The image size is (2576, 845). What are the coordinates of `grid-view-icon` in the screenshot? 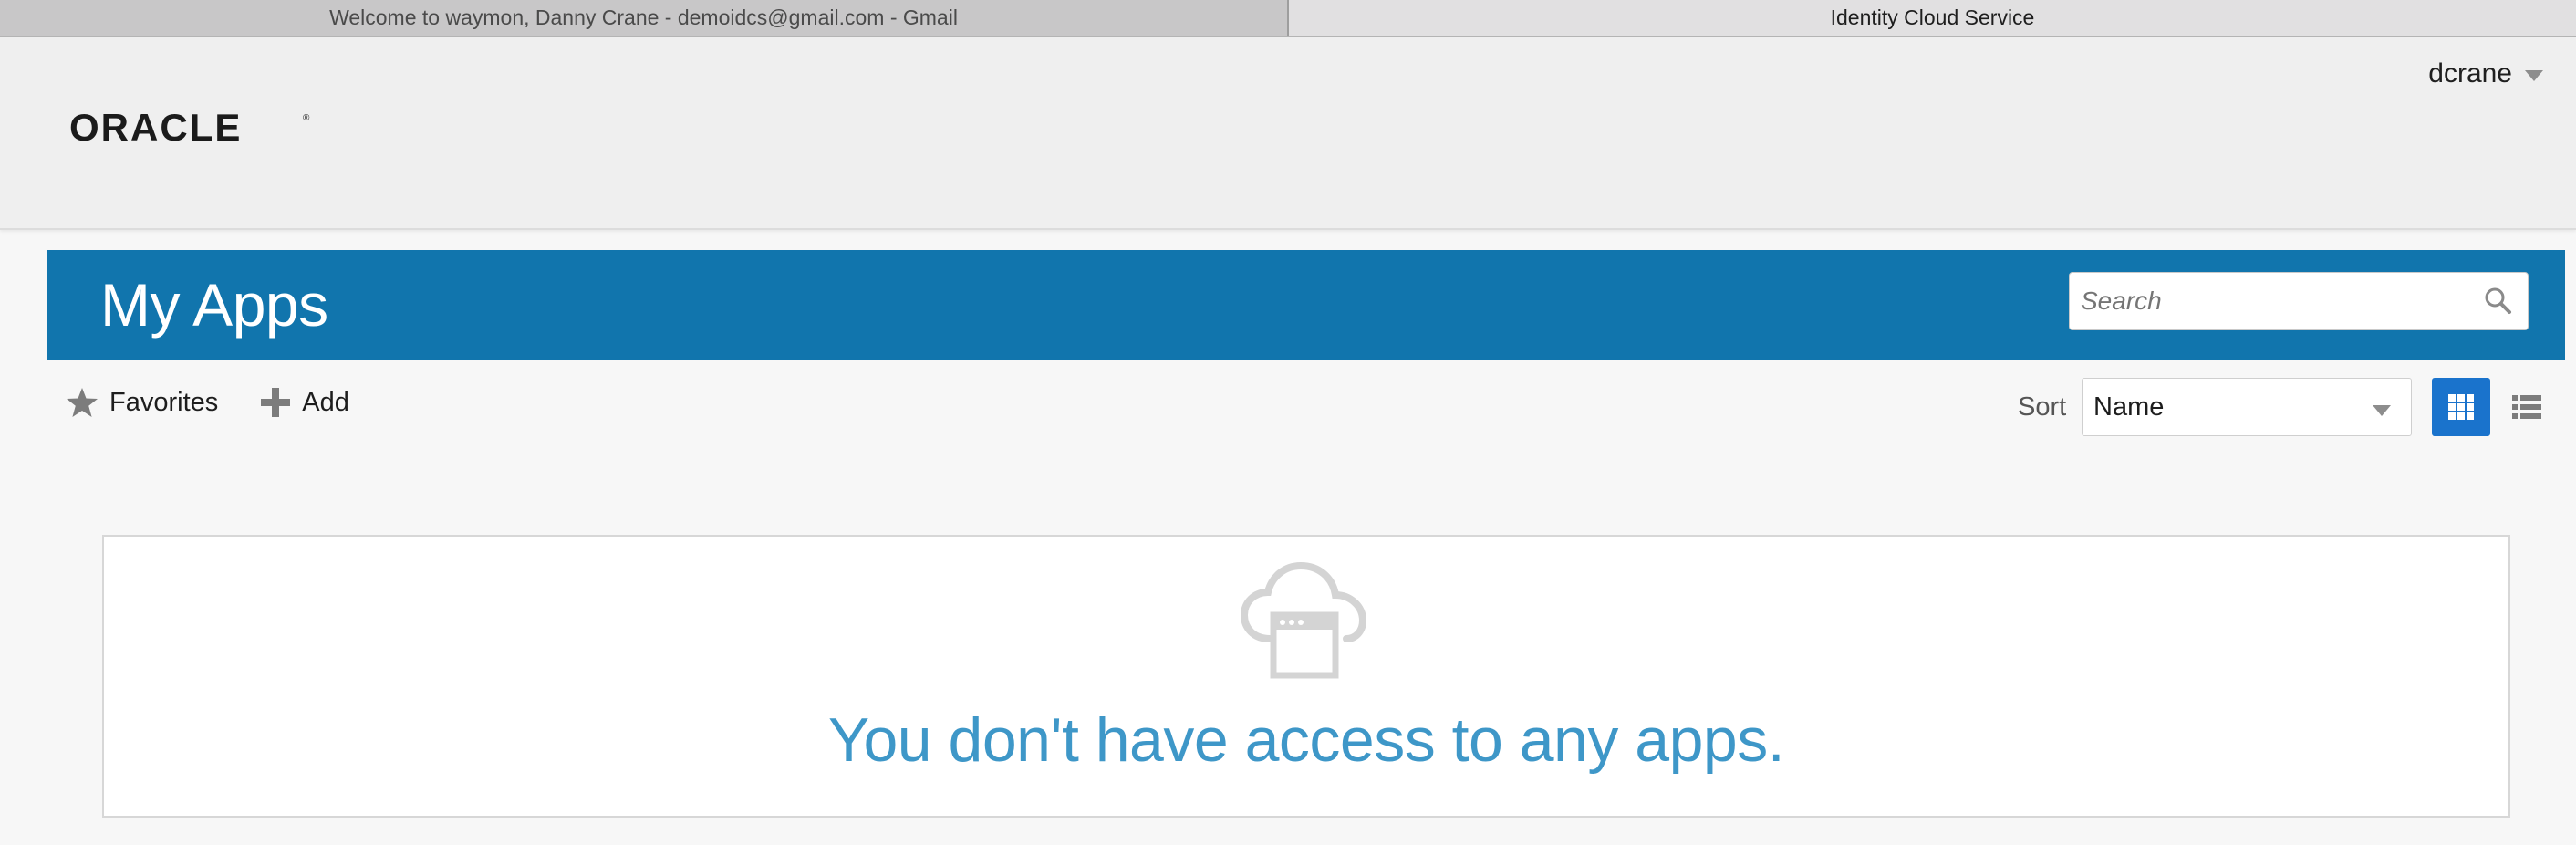 It's located at (2461, 407).